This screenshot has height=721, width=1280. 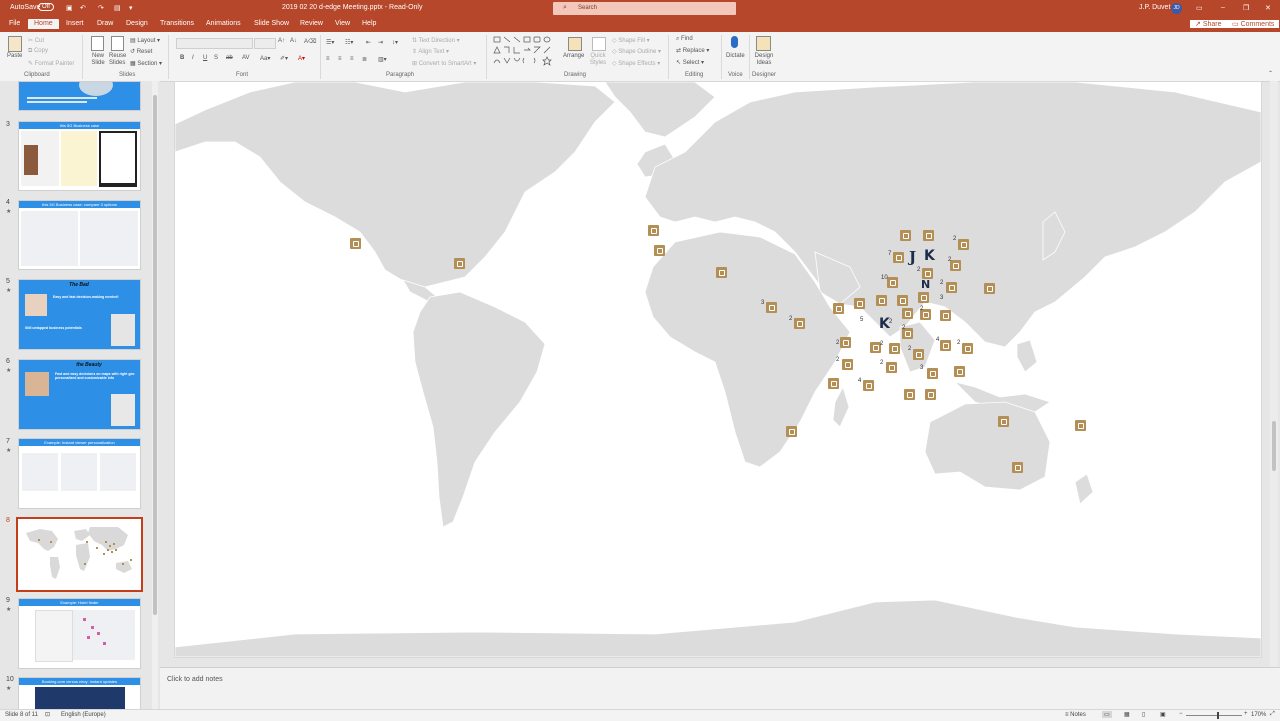 What do you see at coordinates (195, 679) in the screenshot?
I see `notes-placeholder: Click to add notes` at bounding box center [195, 679].